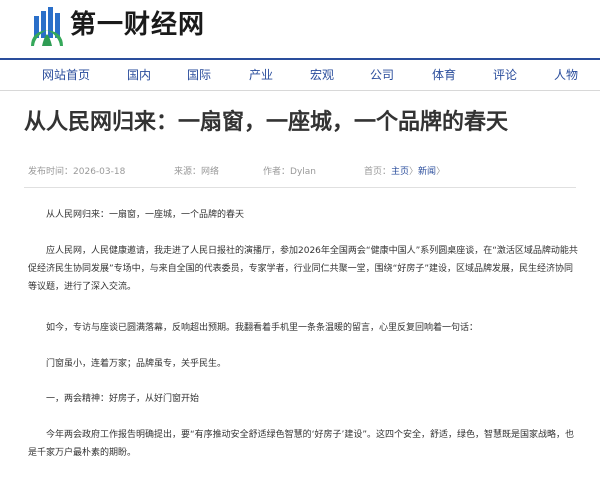  I want to click on source-label: 来源：, so click(188, 172).